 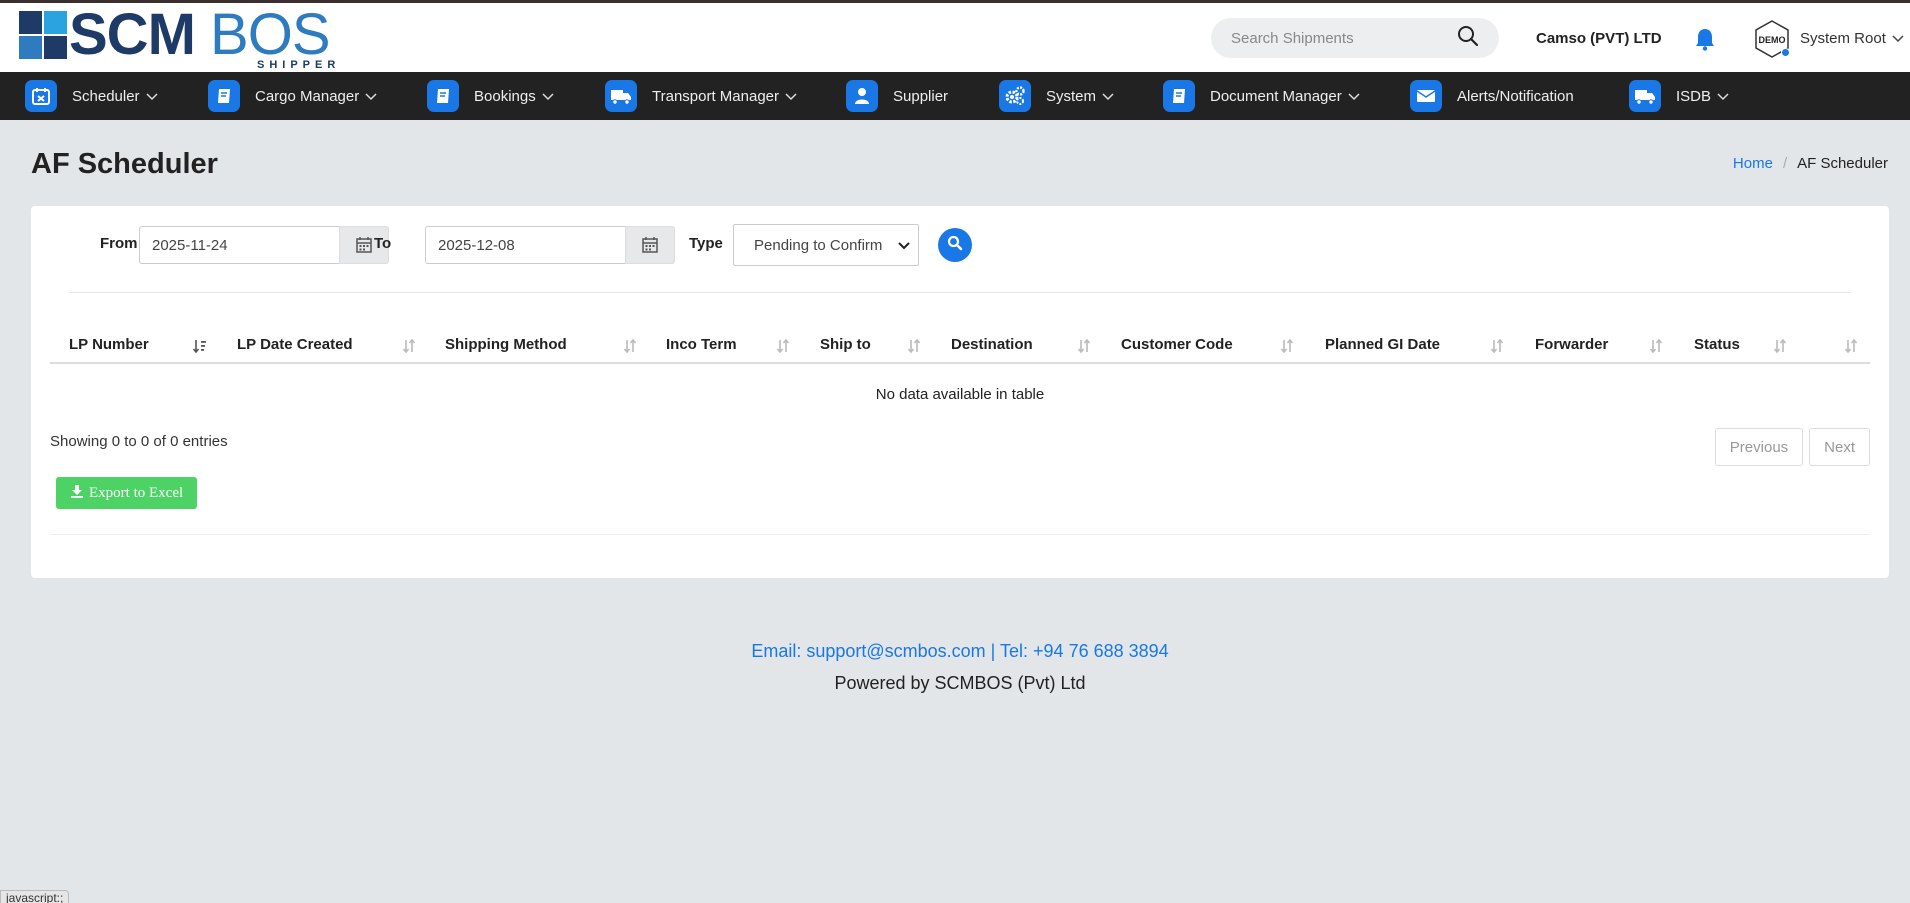 I want to click on col-customer-code: Customer Code, so click(x=1177, y=344).